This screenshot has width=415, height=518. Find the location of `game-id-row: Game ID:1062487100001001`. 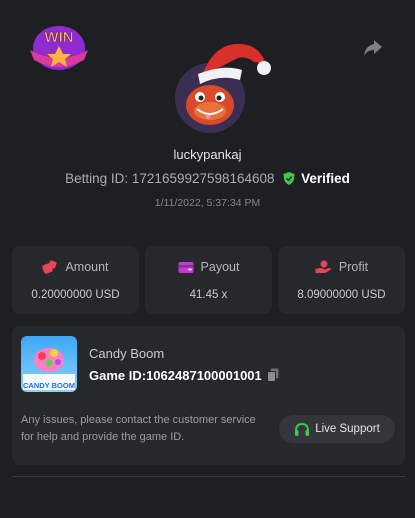

game-id-row: Game ID:1062487100001001 is located at coordinates (184, 376).